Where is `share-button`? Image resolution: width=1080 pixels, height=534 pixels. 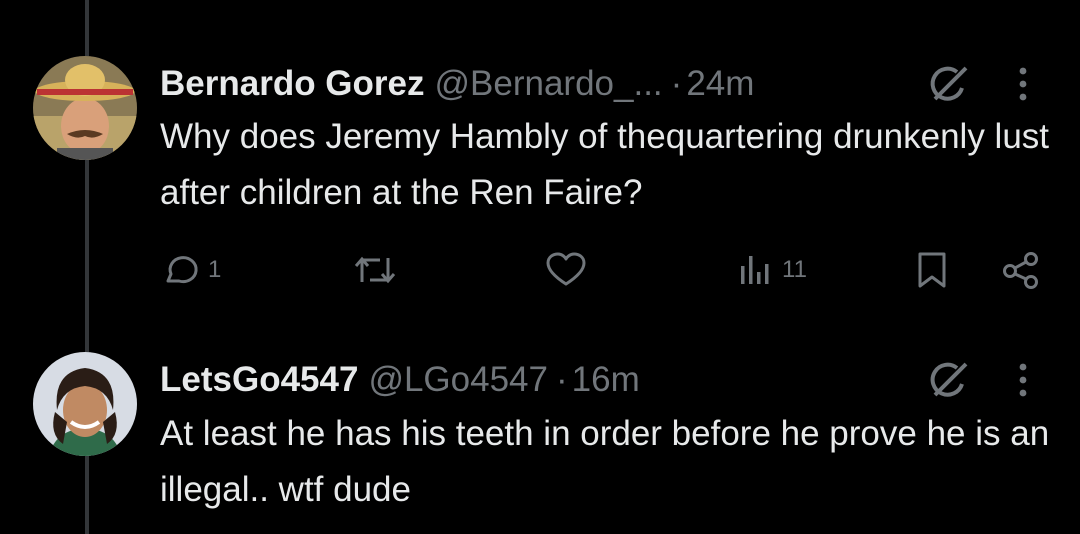
share-button is located at coordinates (1022, 270).